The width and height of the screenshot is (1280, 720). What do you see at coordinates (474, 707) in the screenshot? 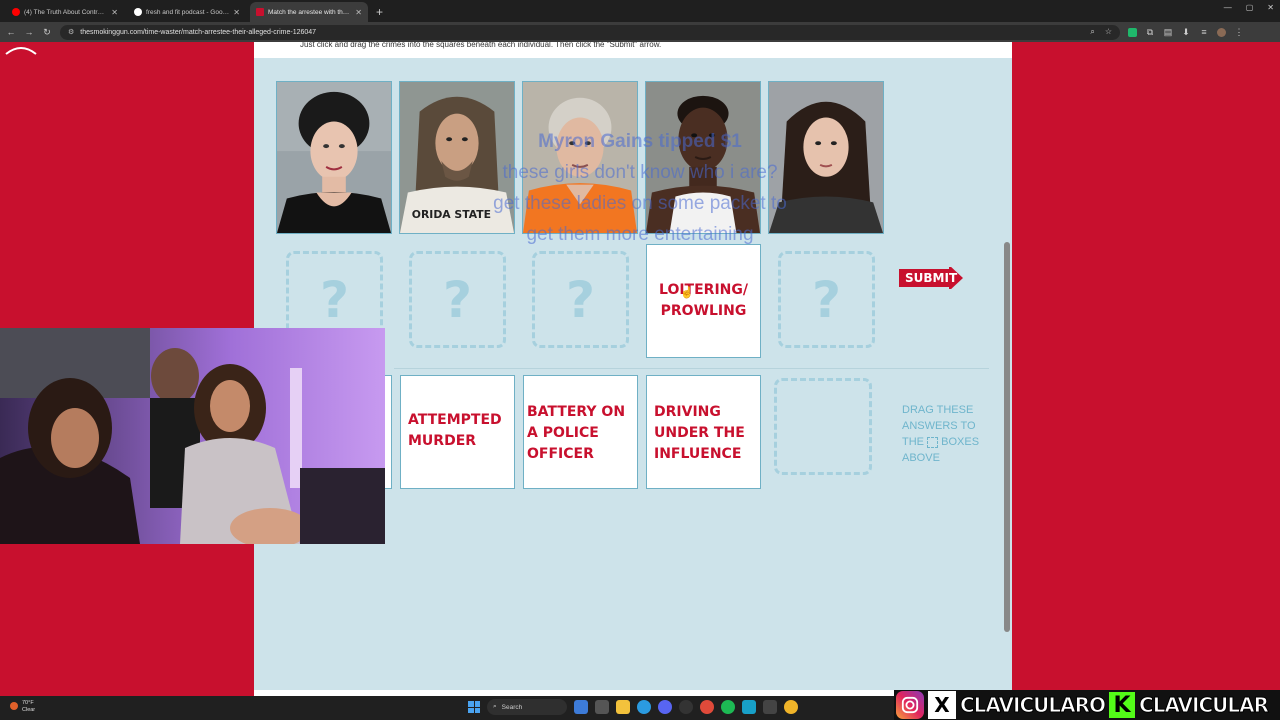
I see `windows-start-icon` at bounding box center [474, 707].